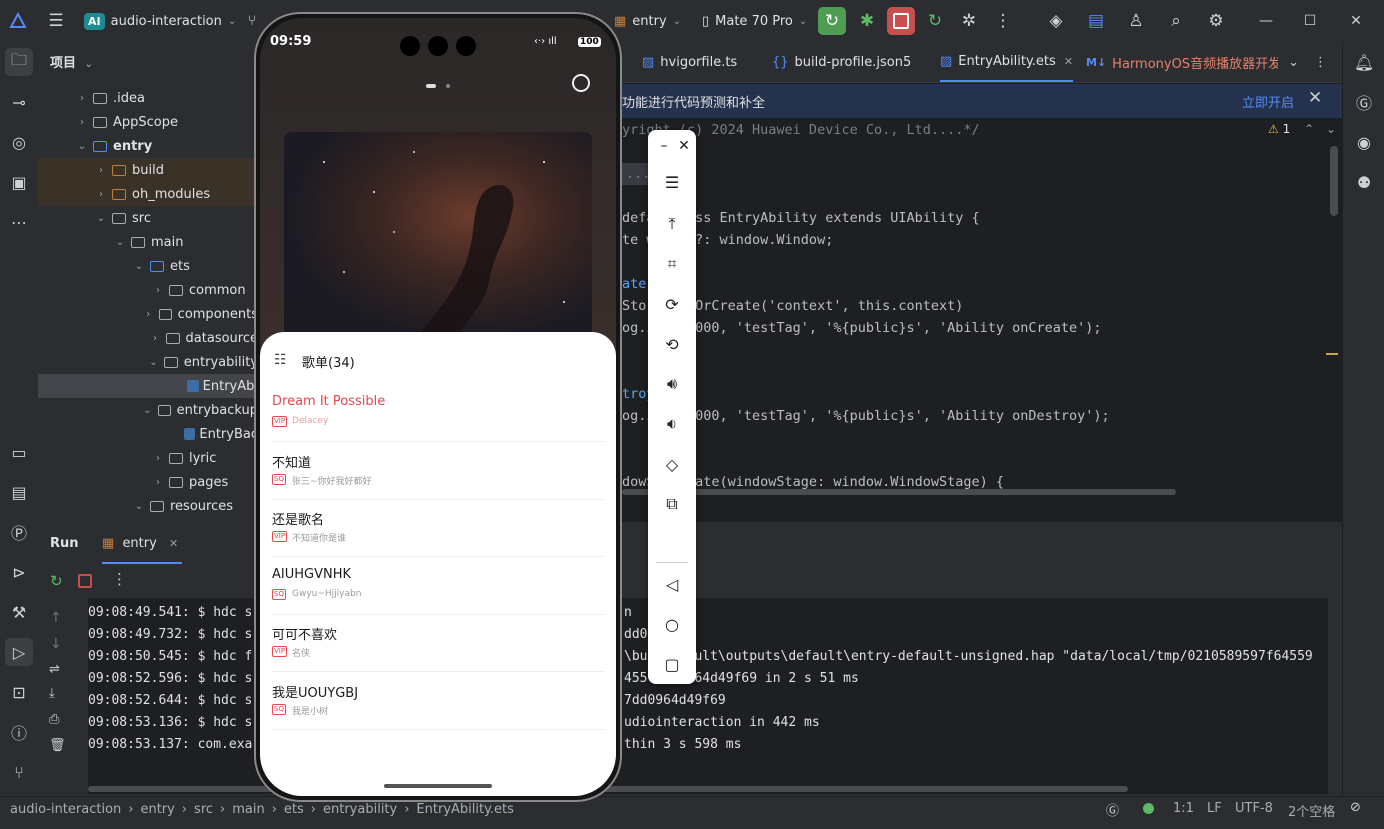 This screenshot has width=1384, height=829. Describe the element at coordinates (19, 652) in the screenshot. I see `run-tool-icon: ▷` at that location.